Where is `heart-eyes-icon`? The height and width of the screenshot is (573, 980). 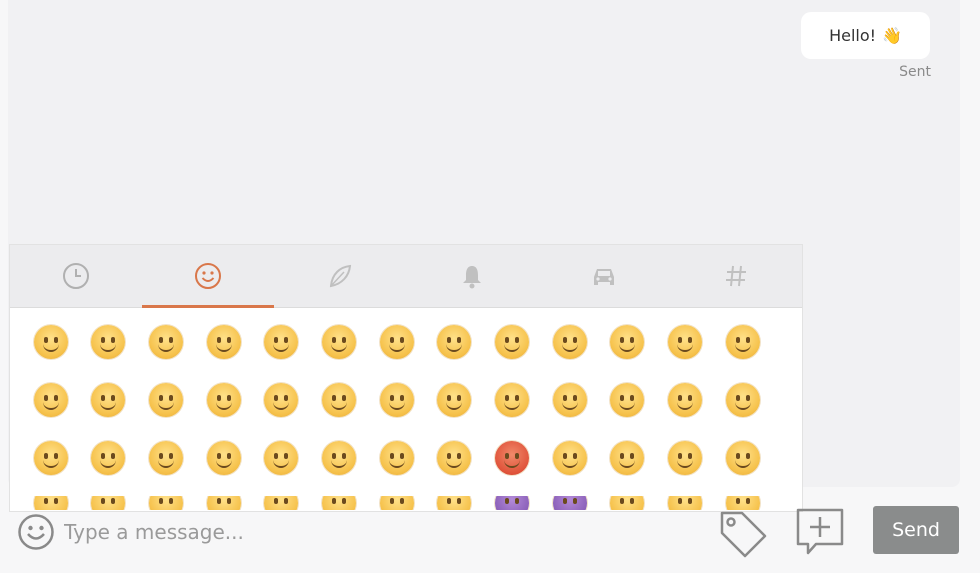 heart-eyes-icon is located at coordinates (396, 342).